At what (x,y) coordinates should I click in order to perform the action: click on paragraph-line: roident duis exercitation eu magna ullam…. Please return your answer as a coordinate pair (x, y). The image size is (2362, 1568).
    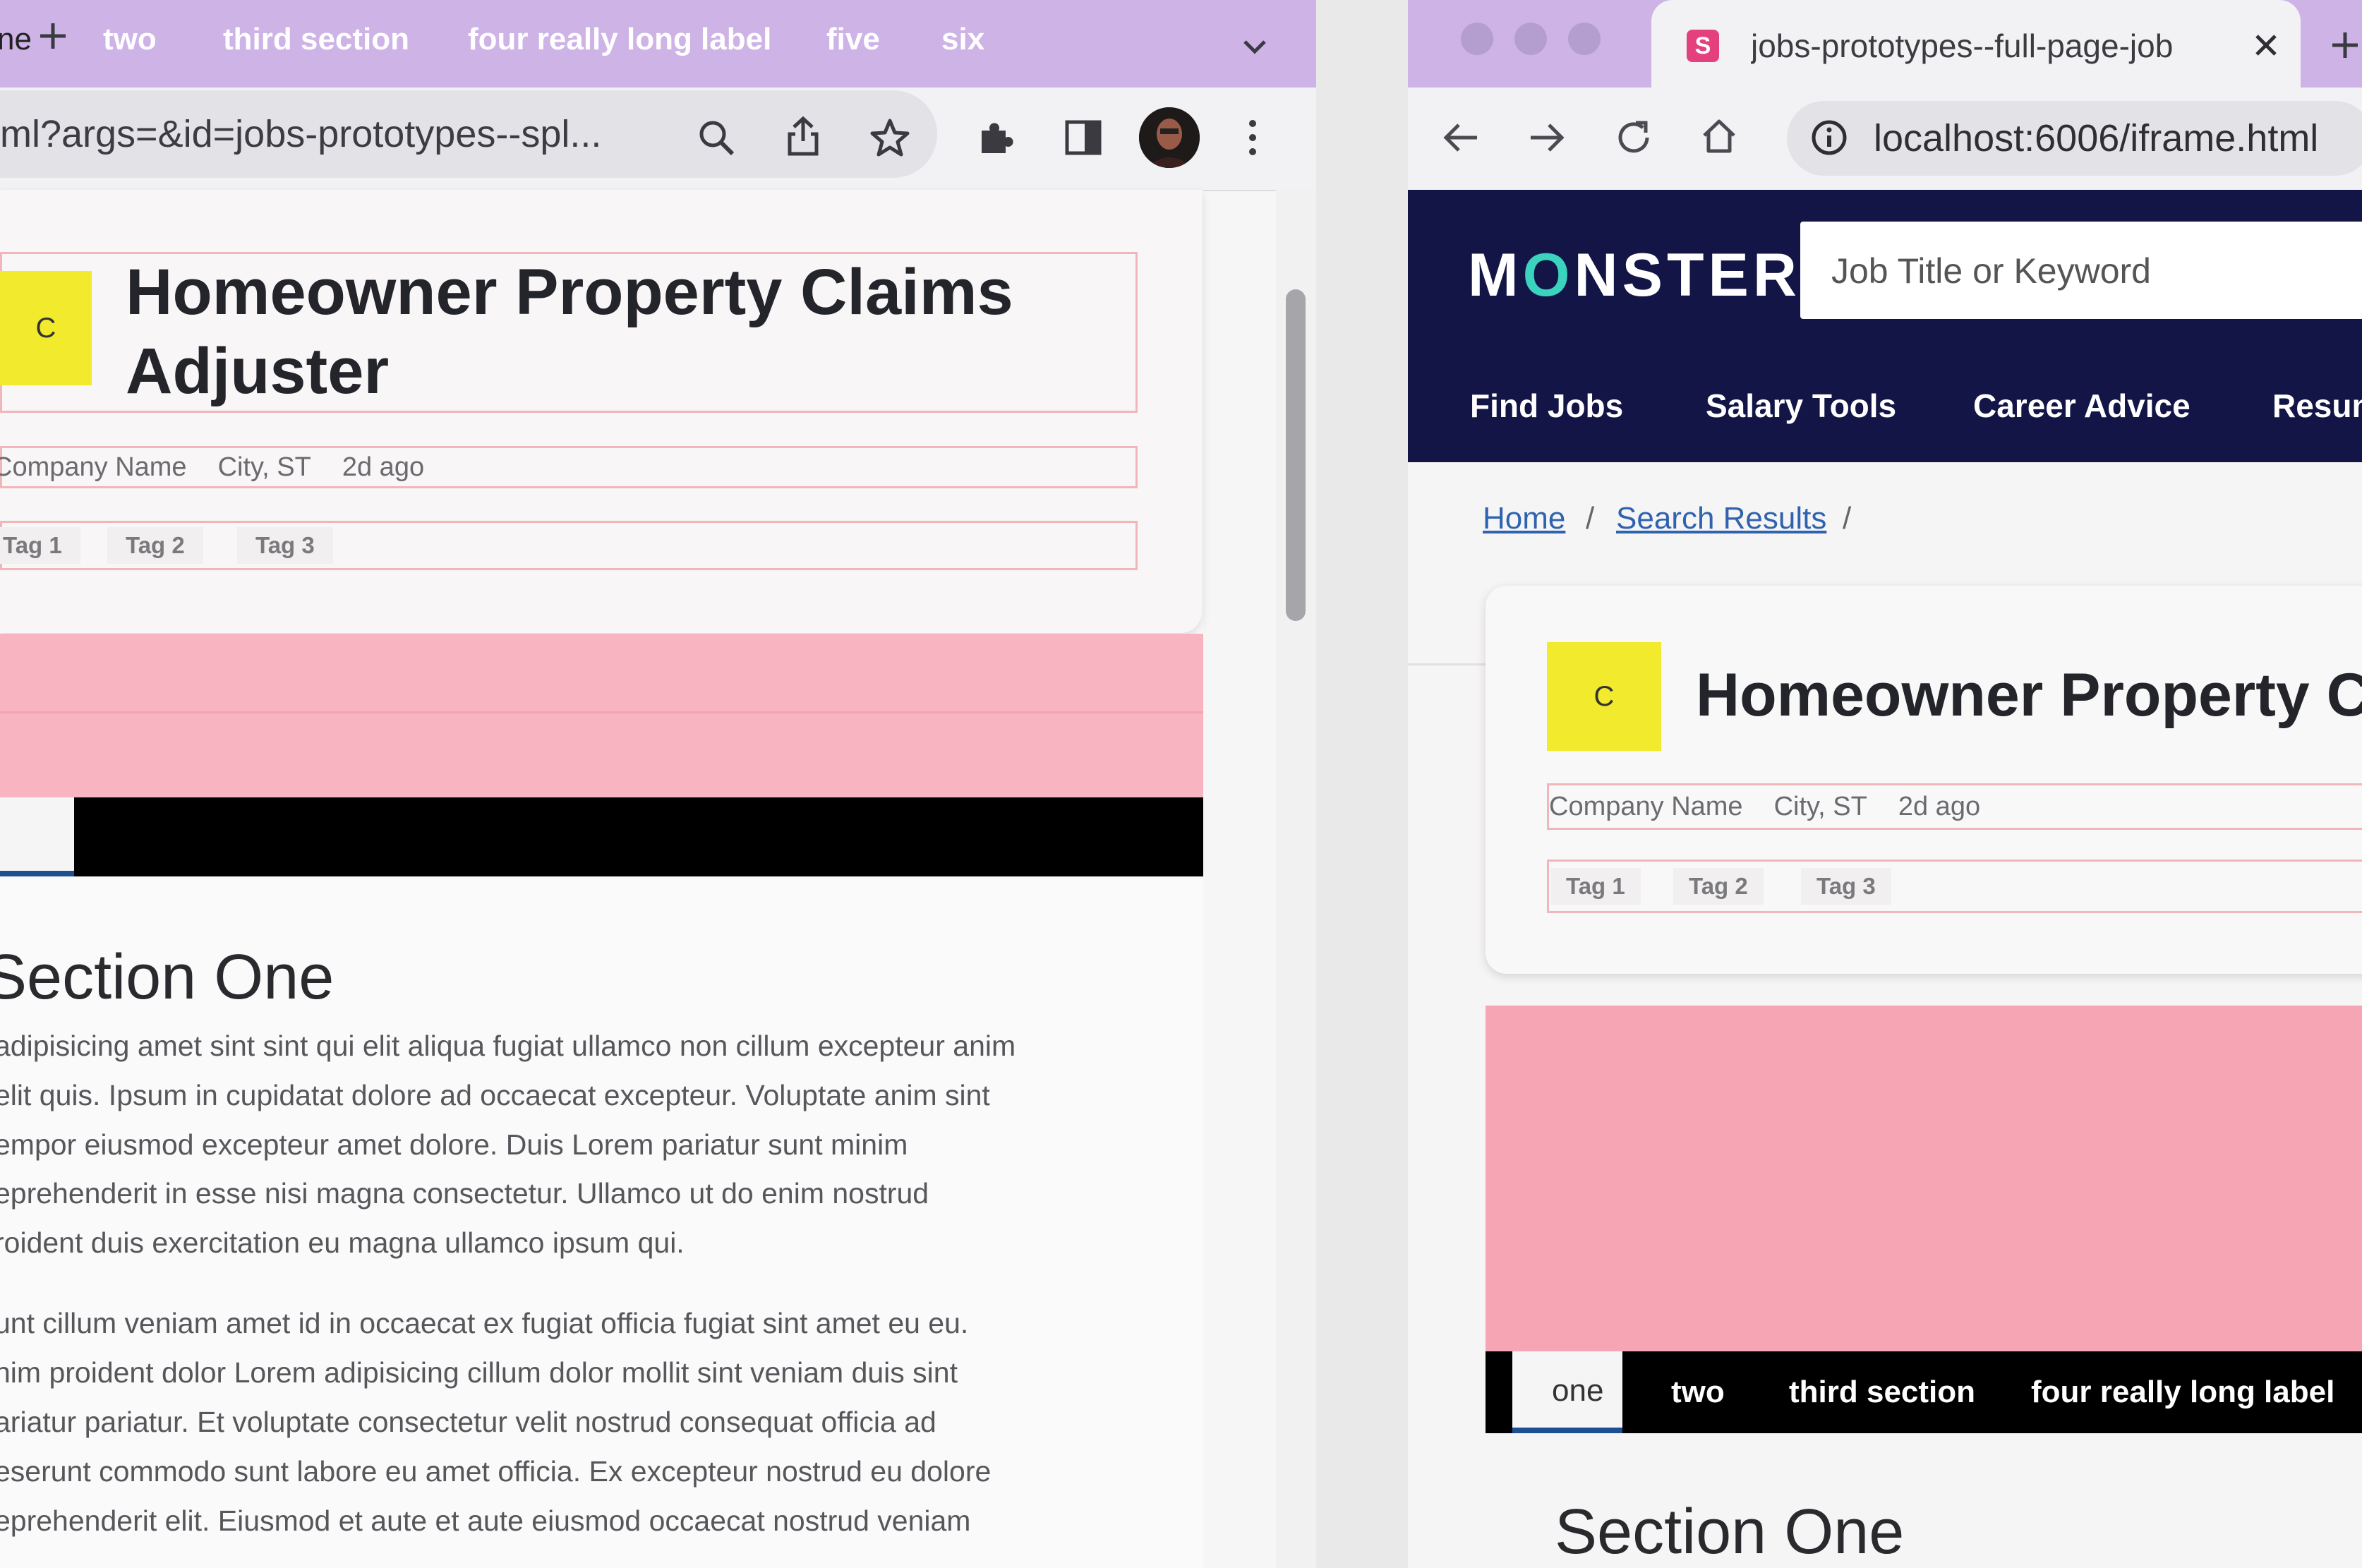
    Looking at the image, I should click on (342, 1242).